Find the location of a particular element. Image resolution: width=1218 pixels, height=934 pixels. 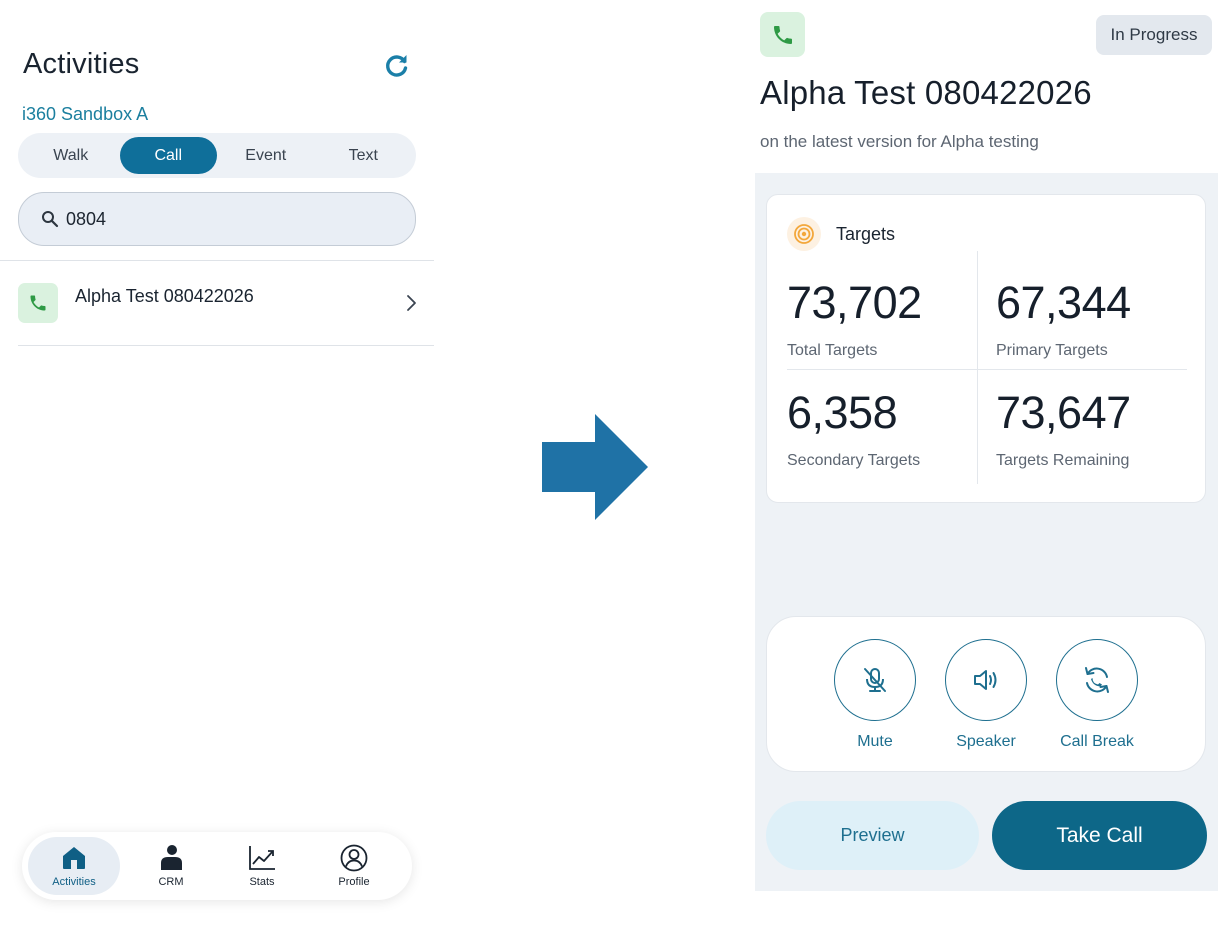

activity-type-segmented-control: Walk Call Event Text is located at coordinates (217, 155).